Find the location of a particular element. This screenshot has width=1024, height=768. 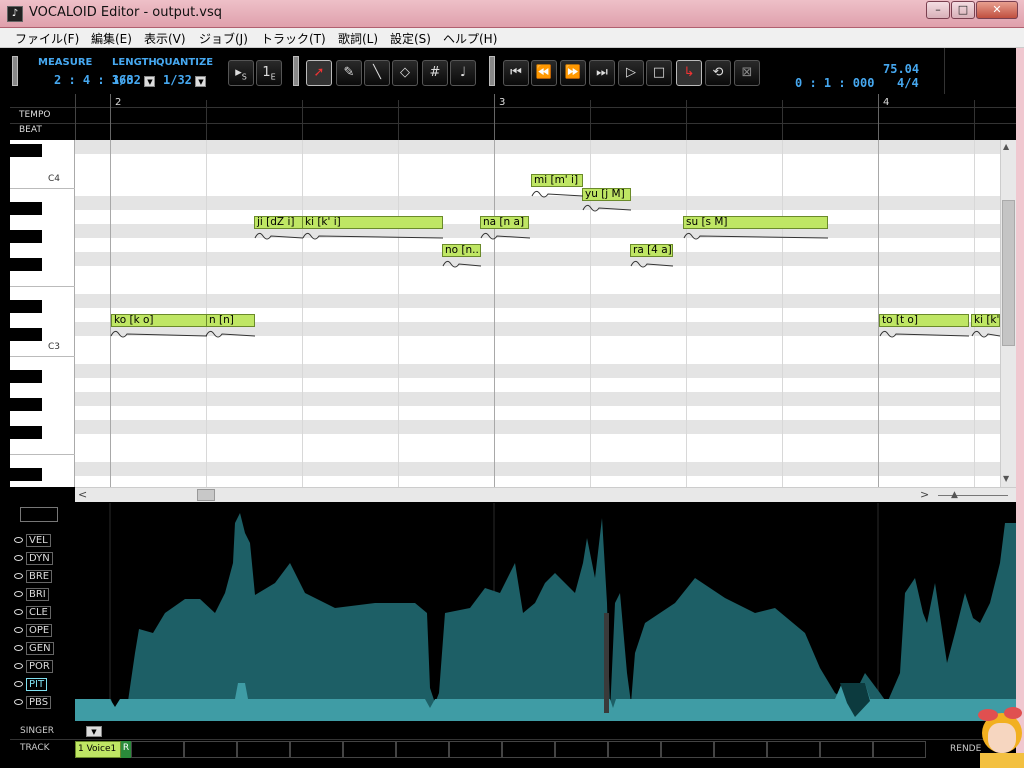

menu-job: ジョブ(J) is located at coordinates (223, 38).